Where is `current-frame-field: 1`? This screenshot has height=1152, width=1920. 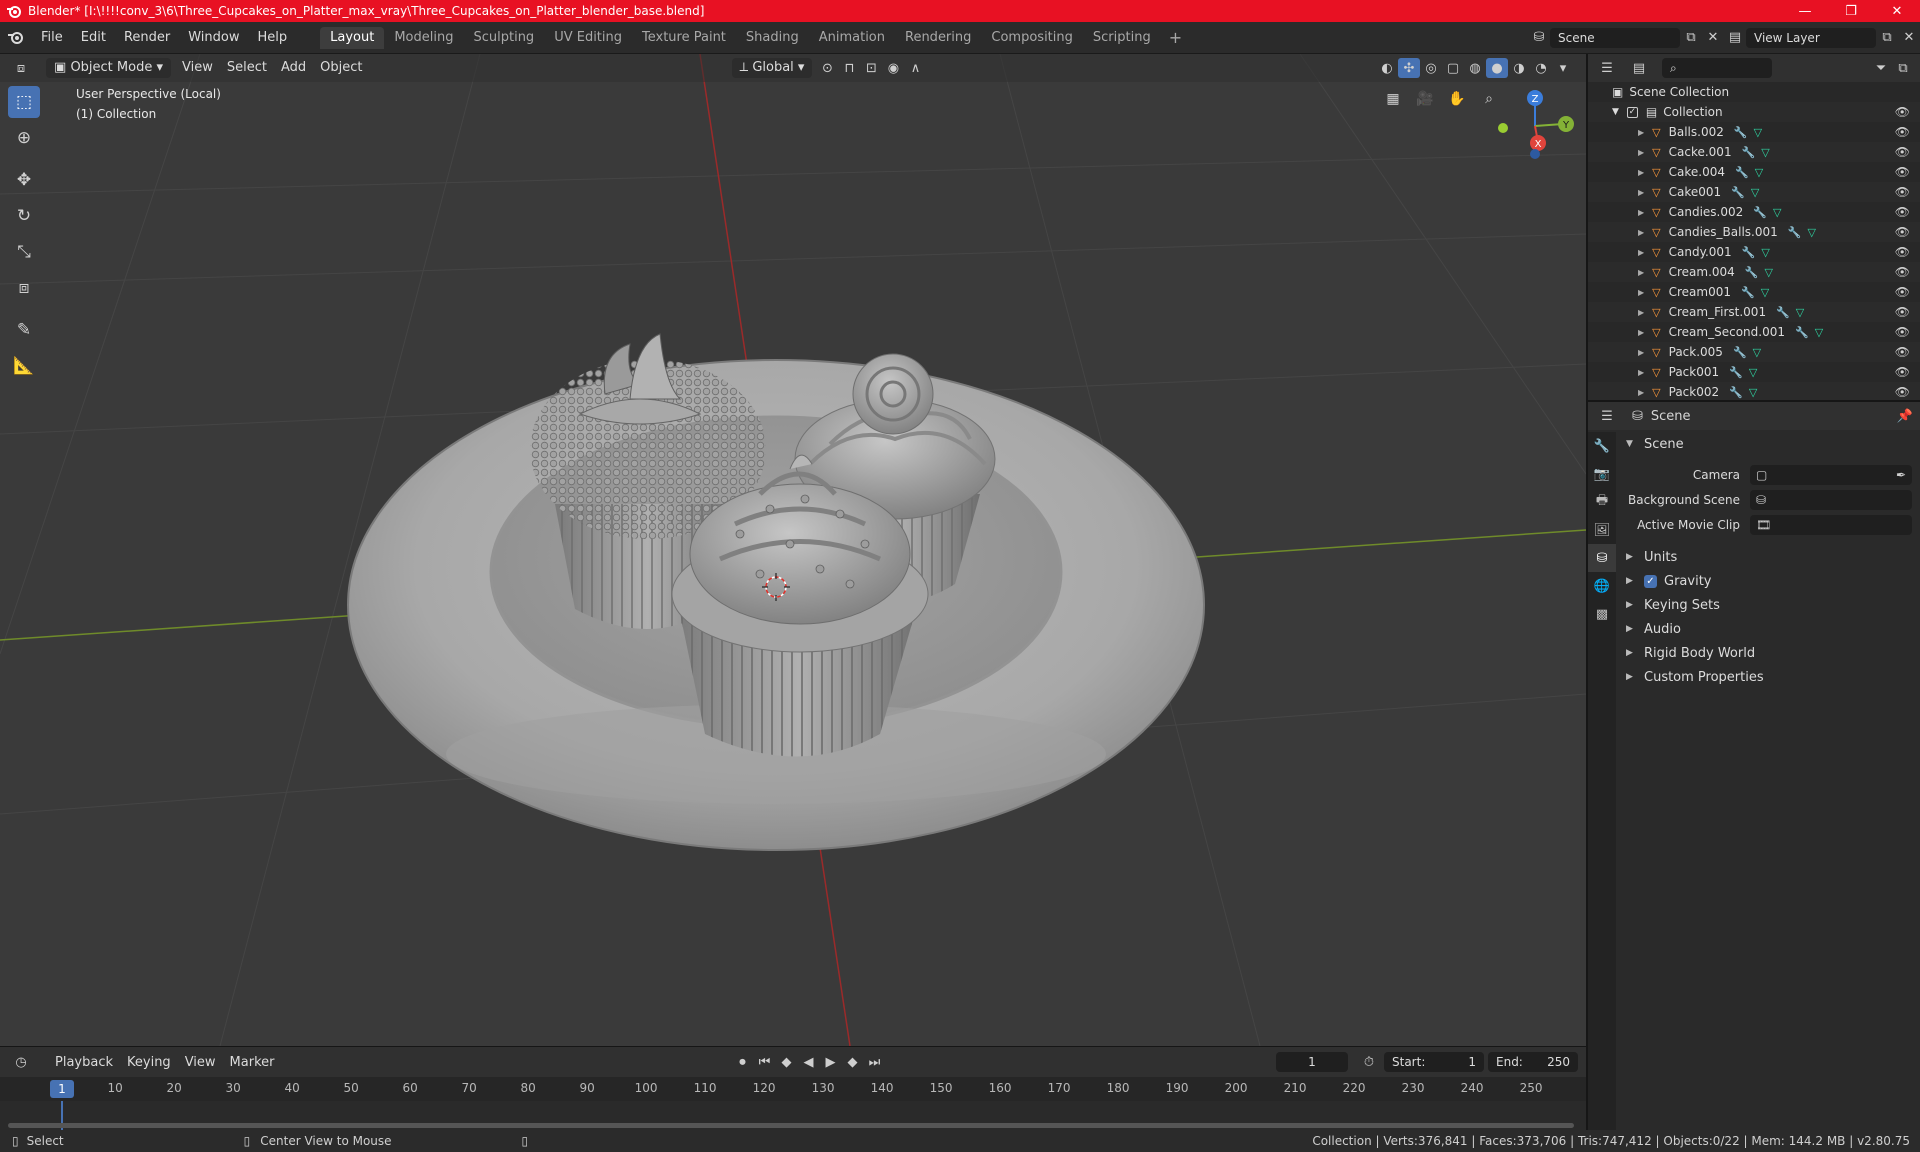
current-frame-field: 1 is located at coordinates (1312, 1062).